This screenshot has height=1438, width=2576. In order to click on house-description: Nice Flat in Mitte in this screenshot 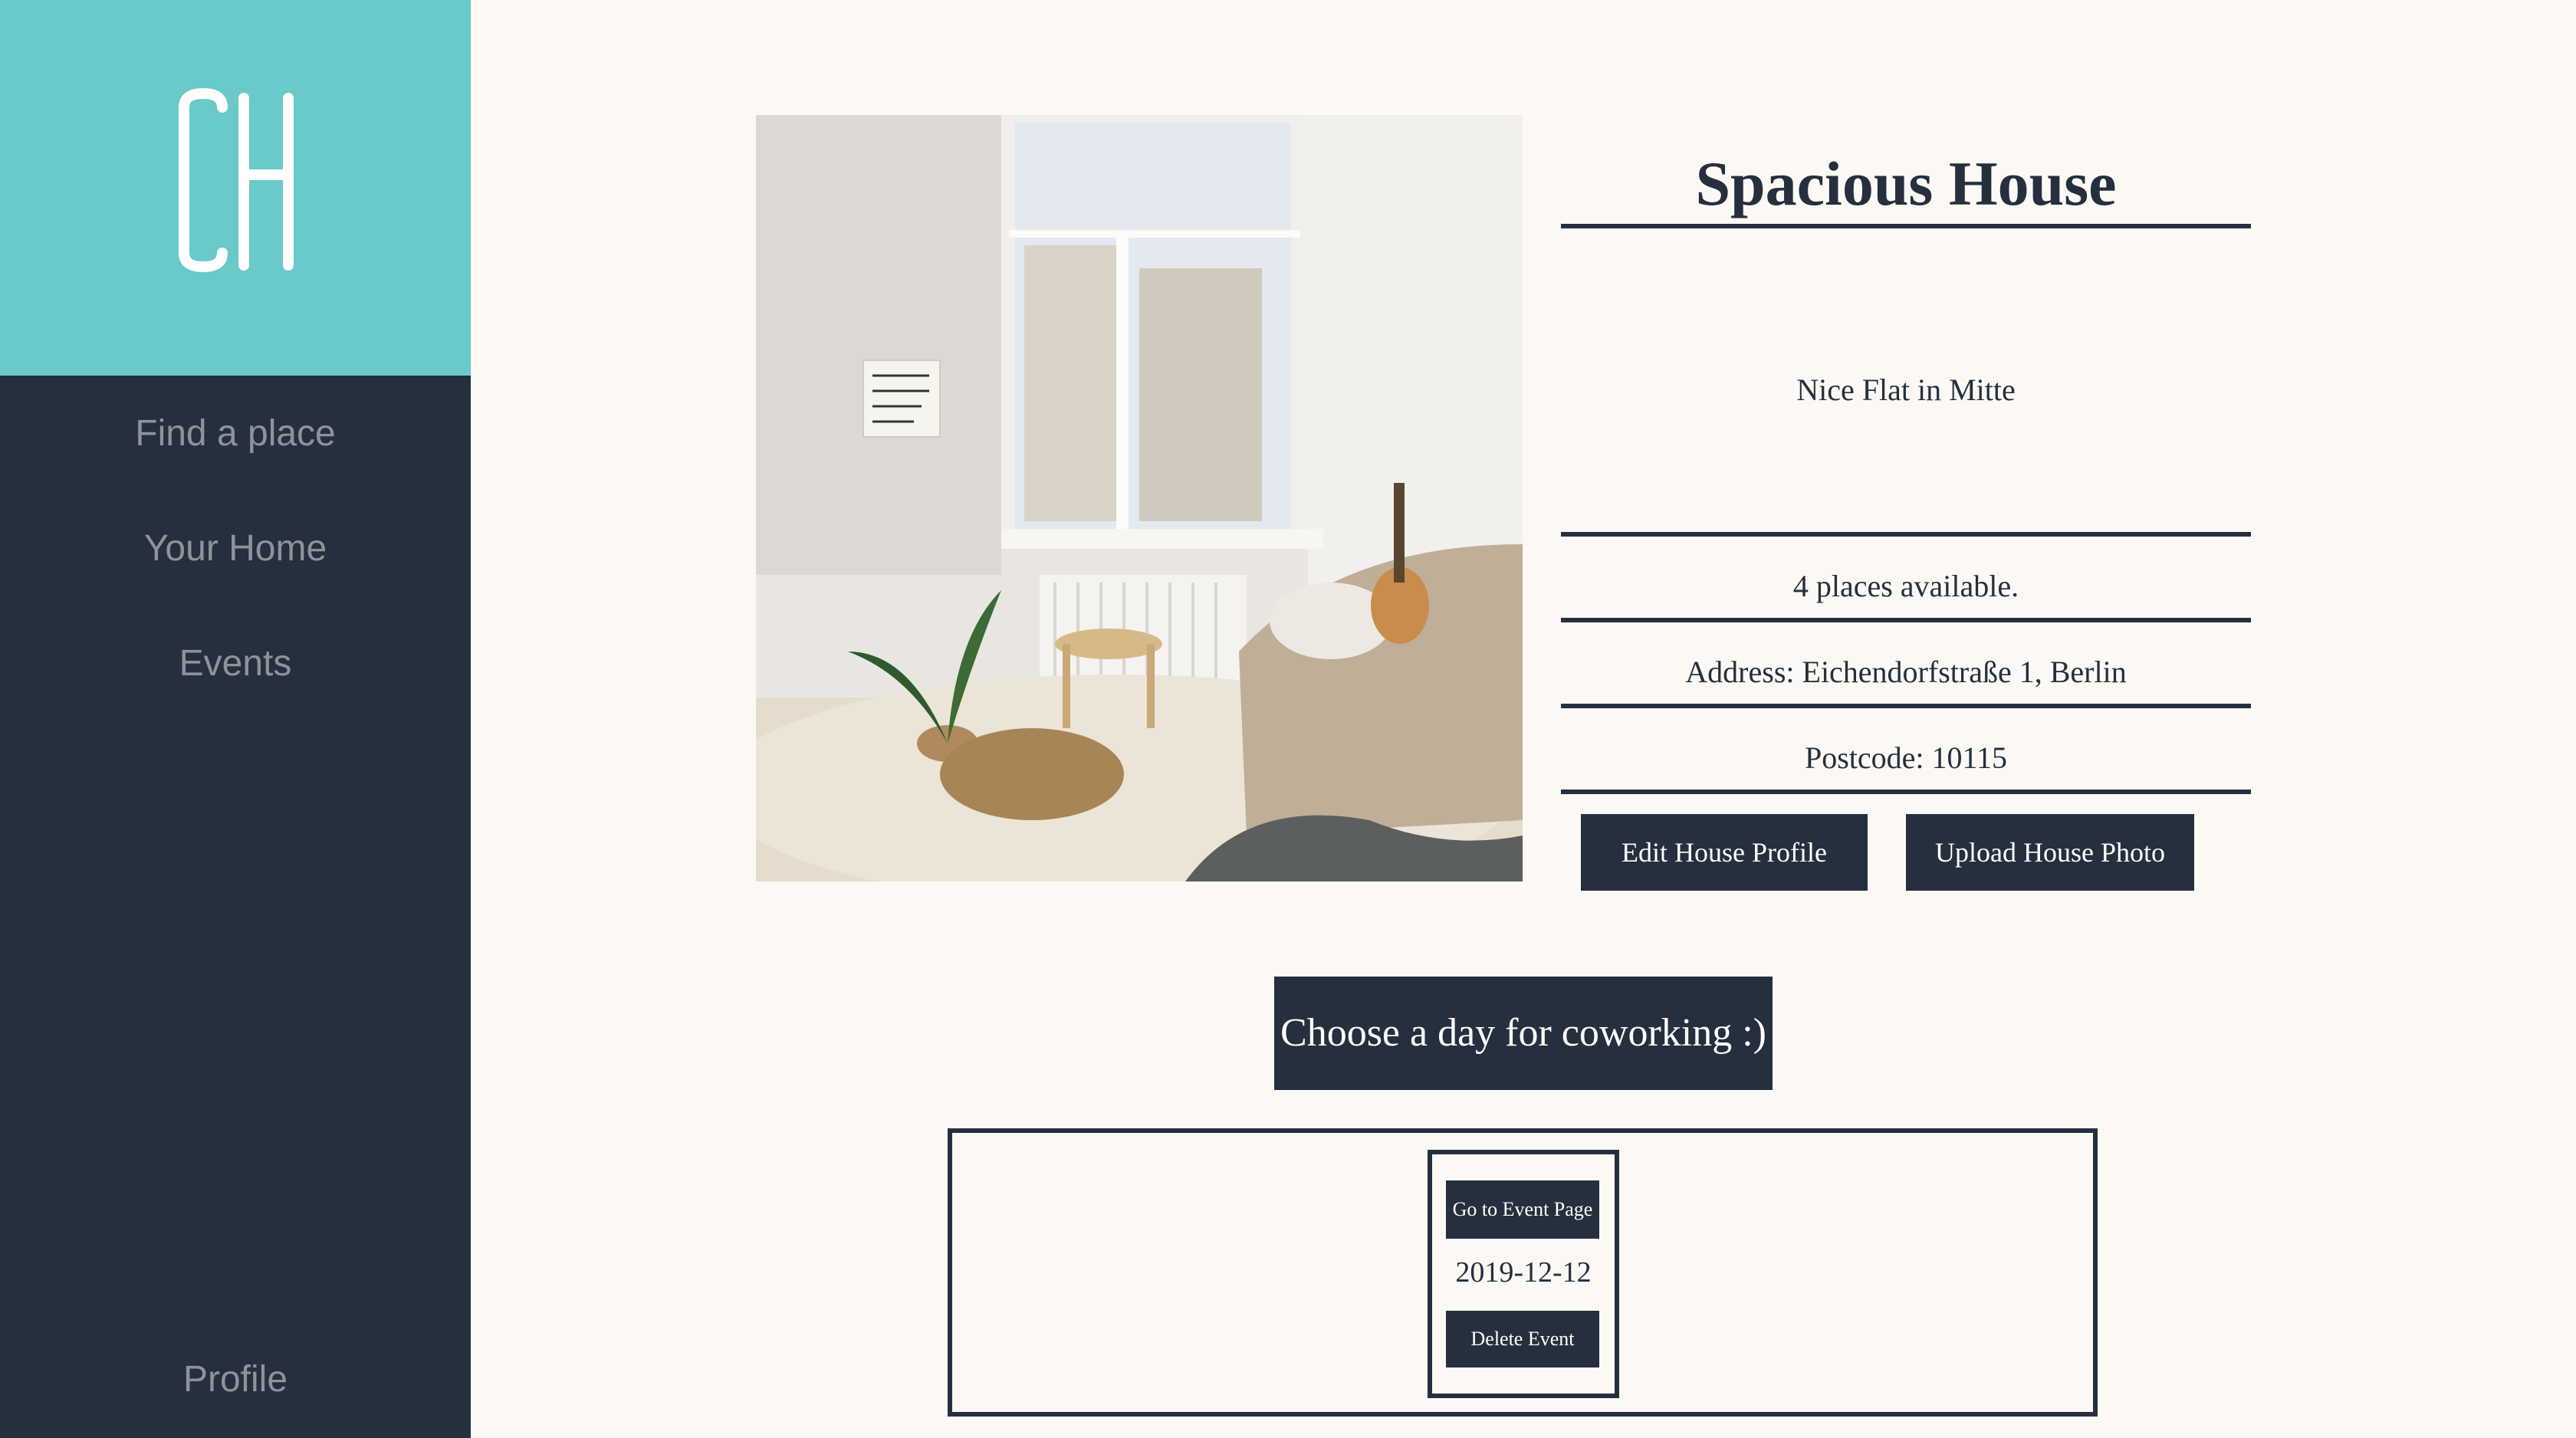, I will do `click(1906, 390)`.